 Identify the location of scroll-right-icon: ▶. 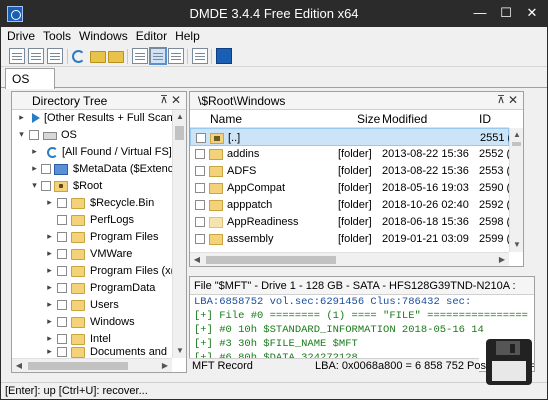
(502, 259).